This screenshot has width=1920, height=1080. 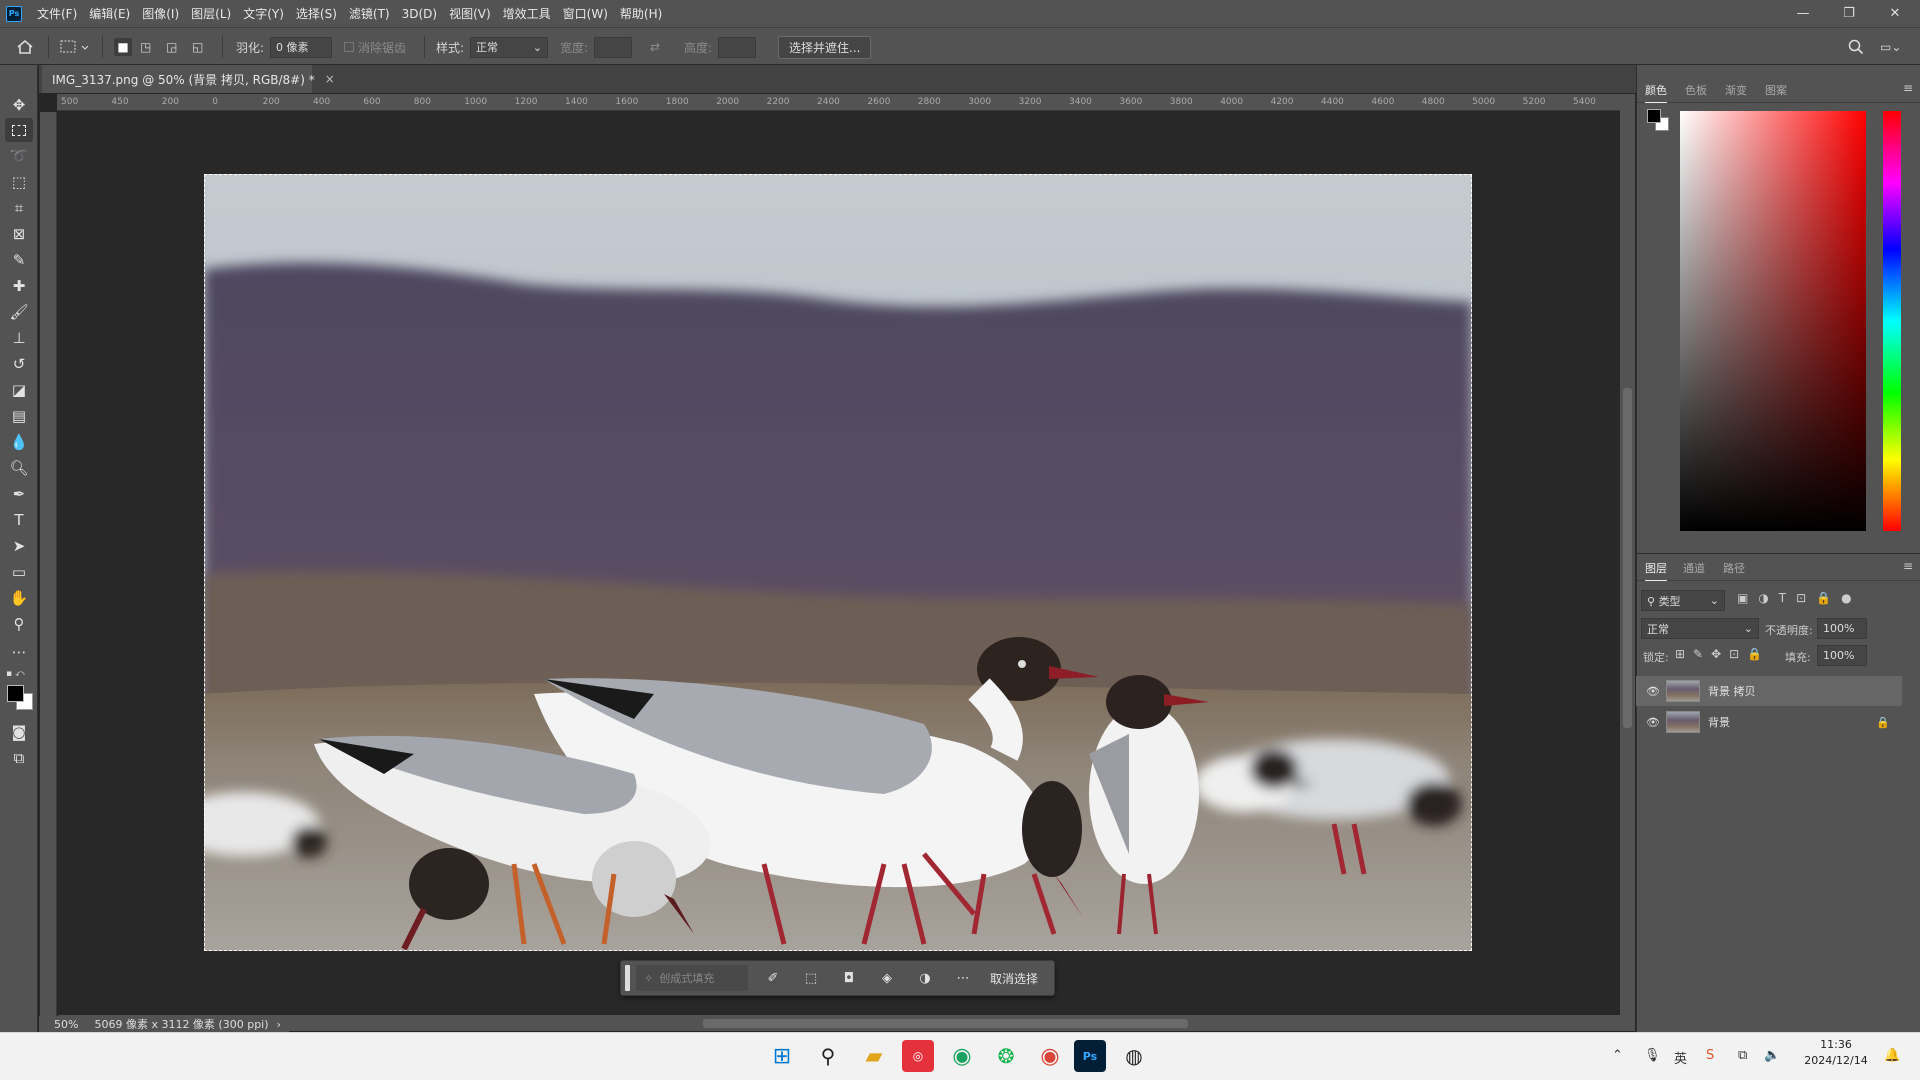 I want to click on search-taskbar-icon: ⚲, so click(x=828, y=1056).